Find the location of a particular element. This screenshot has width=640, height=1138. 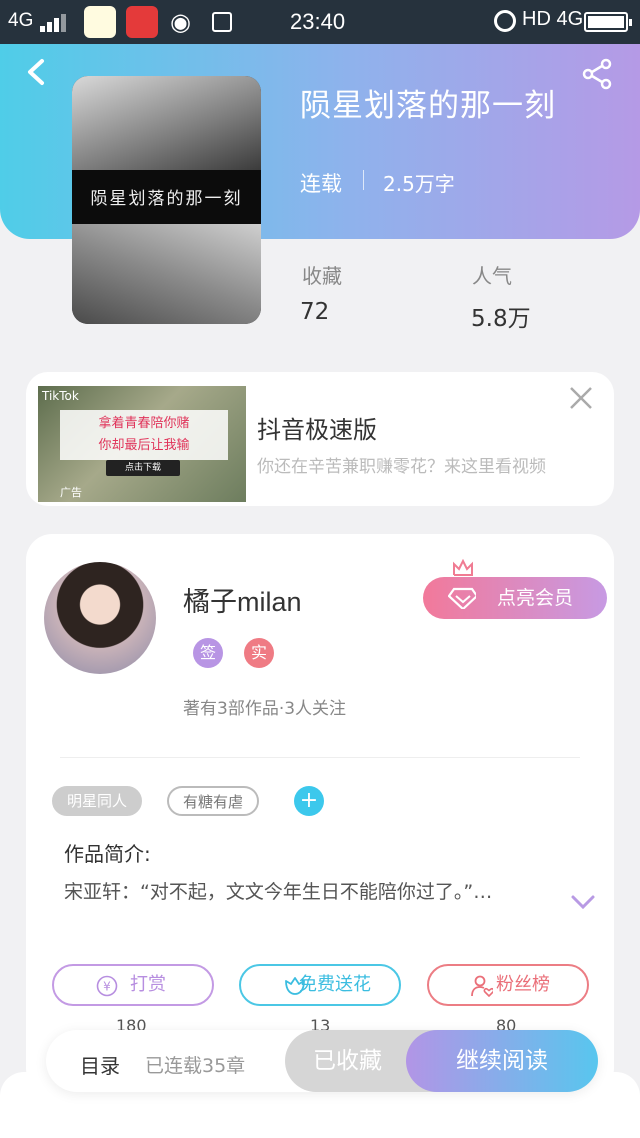

ad-banner: 拿着青春陪你赌 你却最后让我输 is located at coordinates (144, 435).